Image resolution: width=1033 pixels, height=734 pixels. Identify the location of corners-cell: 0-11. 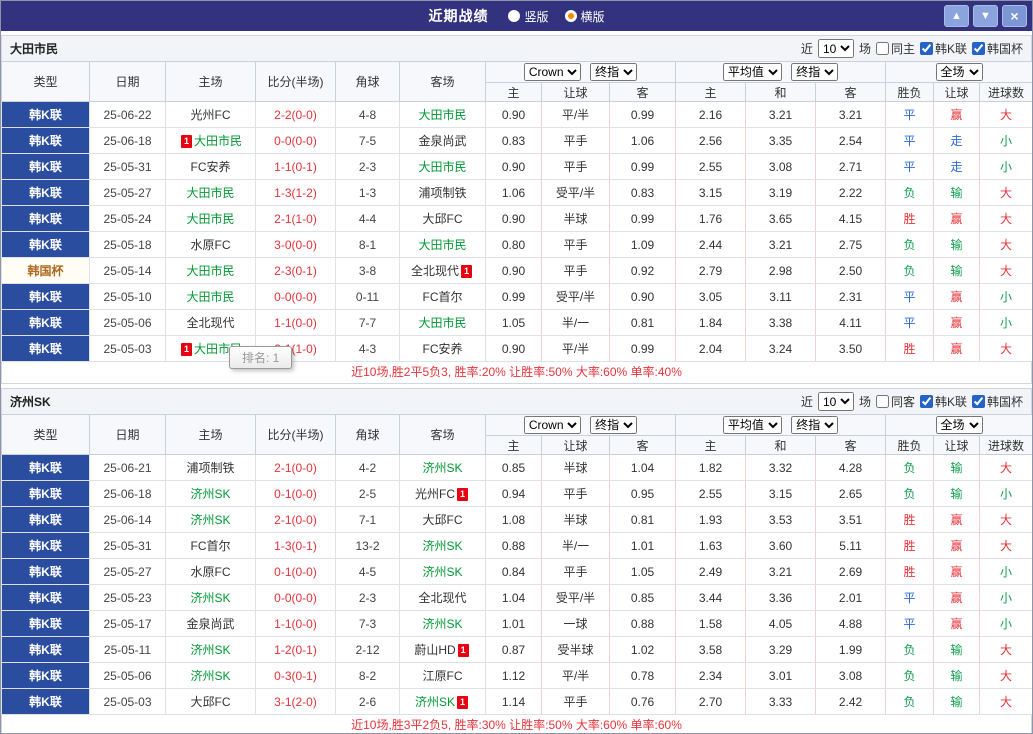
(367, 296).